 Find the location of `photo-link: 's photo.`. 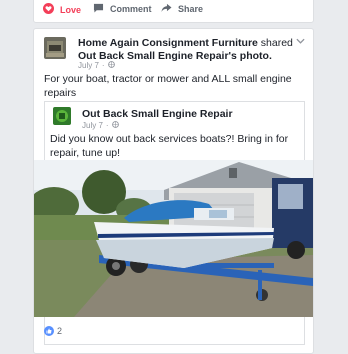

photo-link: 's photo. is located at coordinates (250, 56).